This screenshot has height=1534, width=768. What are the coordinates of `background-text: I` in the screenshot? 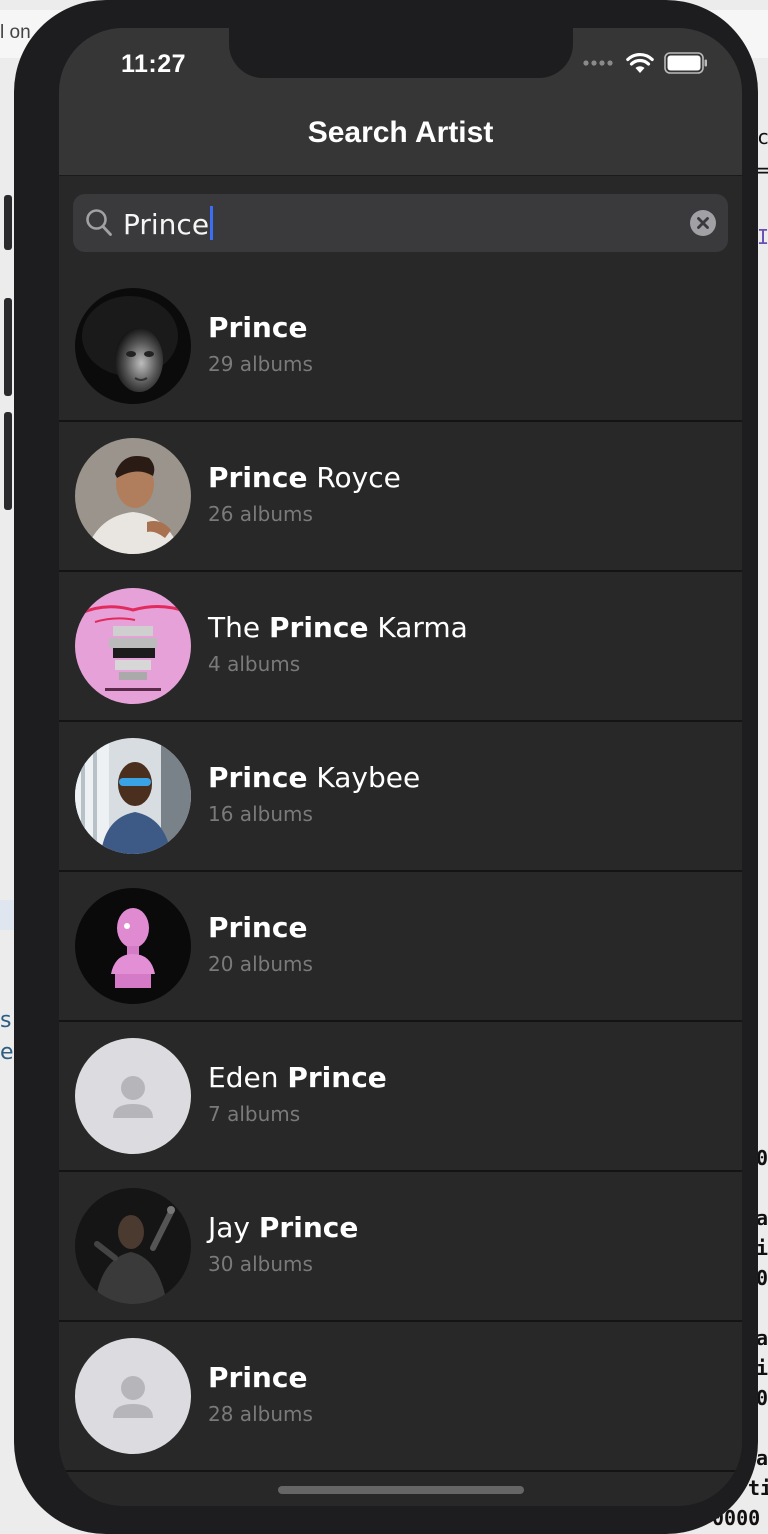 It's located at (762, 237).